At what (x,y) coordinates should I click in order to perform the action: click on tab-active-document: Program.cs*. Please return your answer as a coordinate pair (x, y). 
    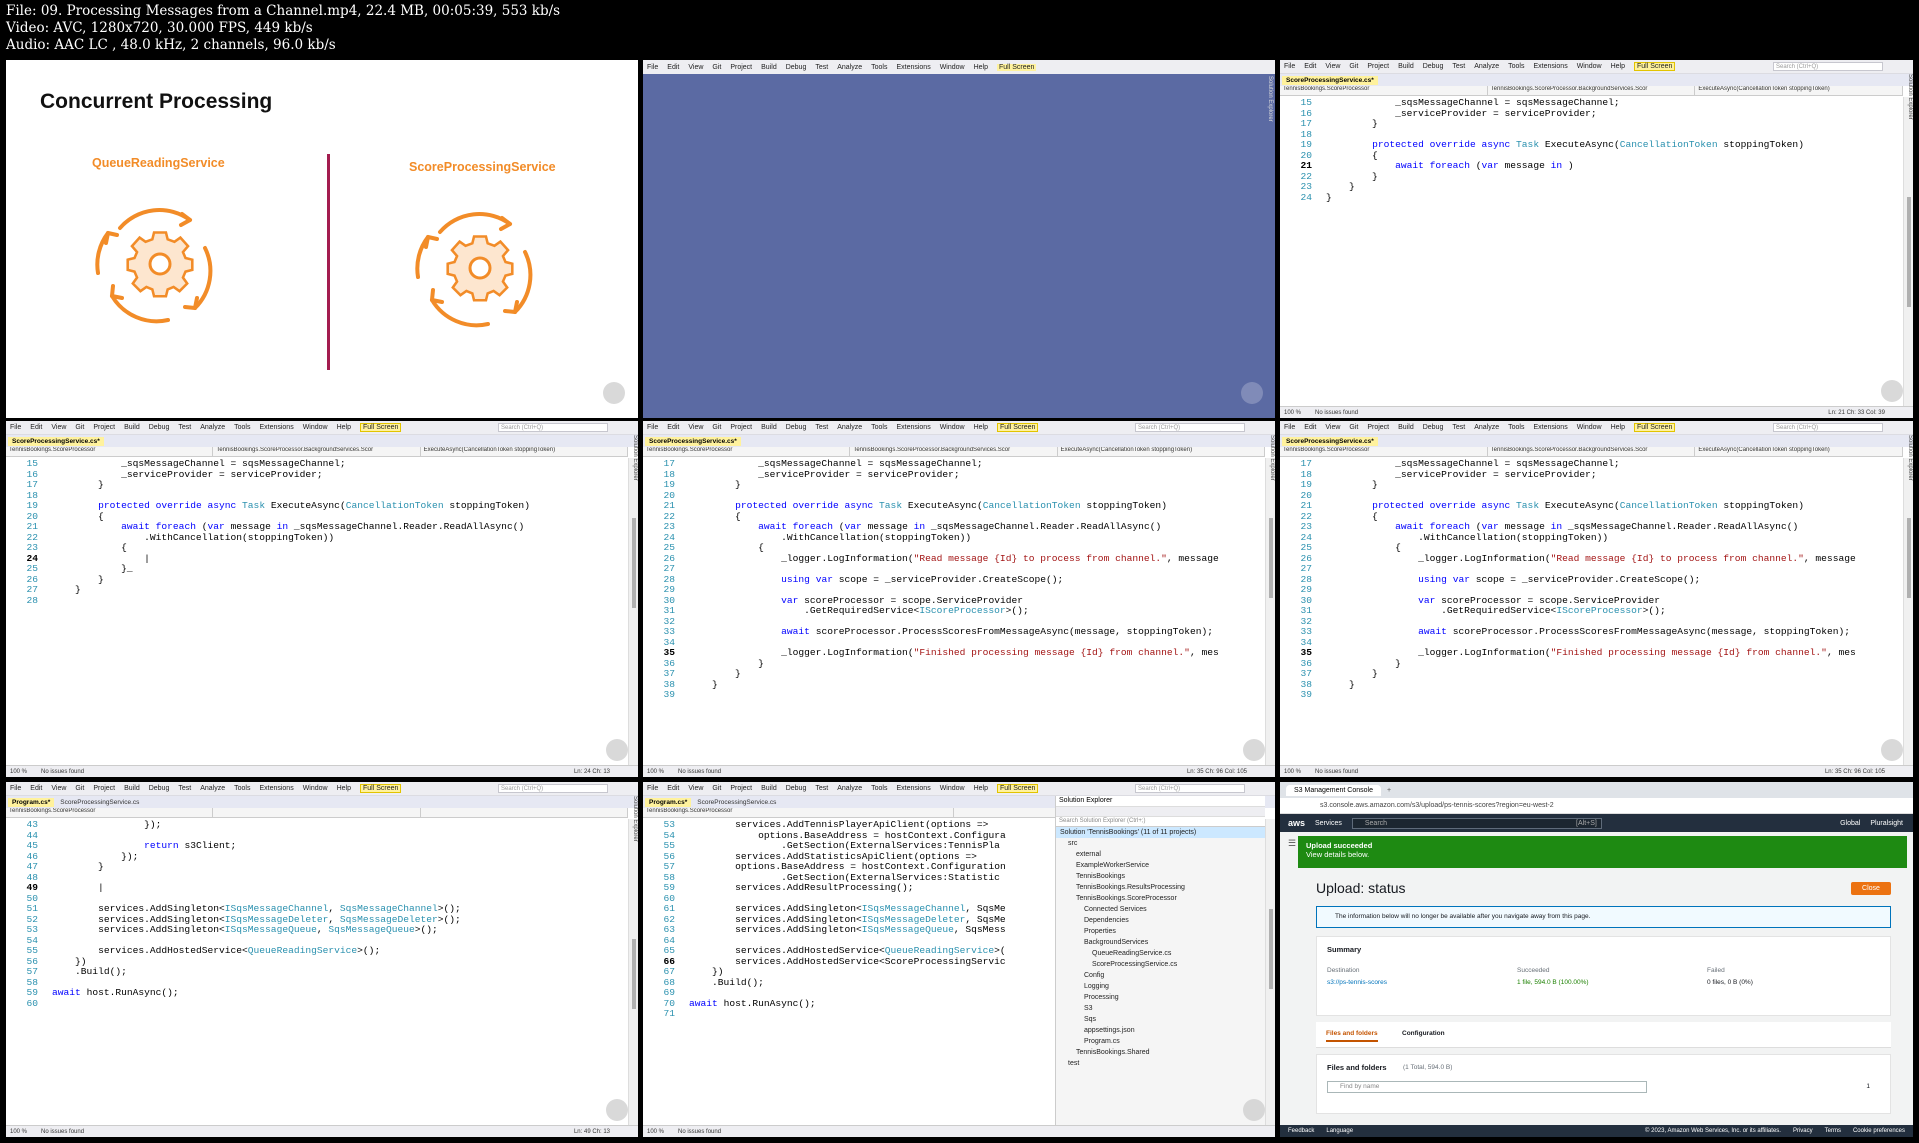
    Looking at the image, I should click on (668, 802).